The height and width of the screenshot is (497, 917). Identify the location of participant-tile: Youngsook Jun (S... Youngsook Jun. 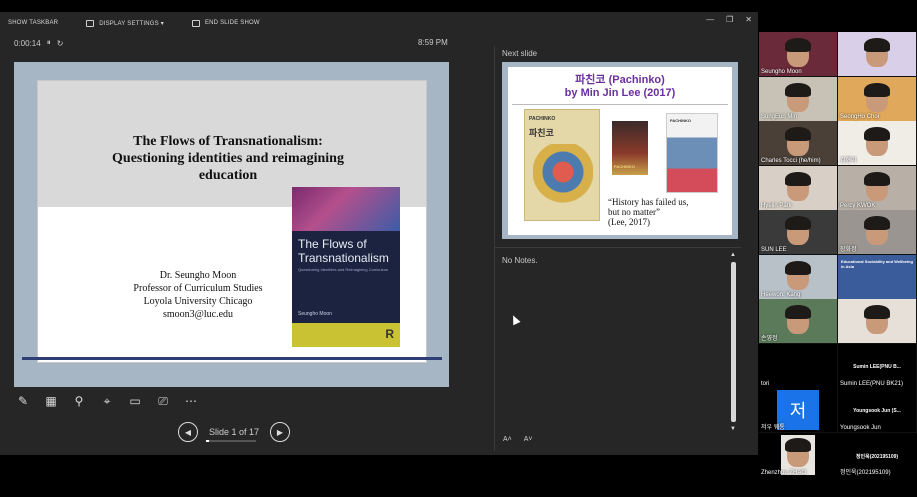
(877, 410).